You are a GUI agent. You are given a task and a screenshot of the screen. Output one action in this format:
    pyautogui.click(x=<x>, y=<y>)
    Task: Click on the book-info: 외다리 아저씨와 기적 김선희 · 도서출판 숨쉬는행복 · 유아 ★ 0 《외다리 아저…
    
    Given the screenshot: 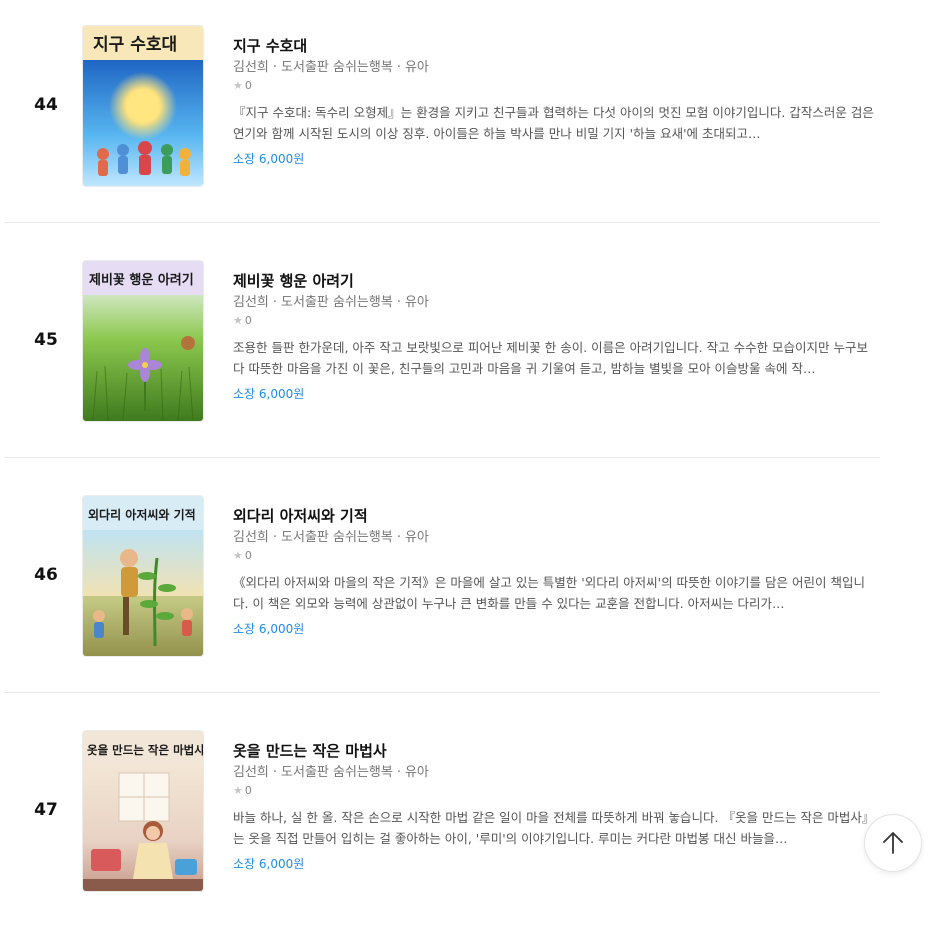 What is the action you would take?
    pyautogui.click(x=556, y=571)
    